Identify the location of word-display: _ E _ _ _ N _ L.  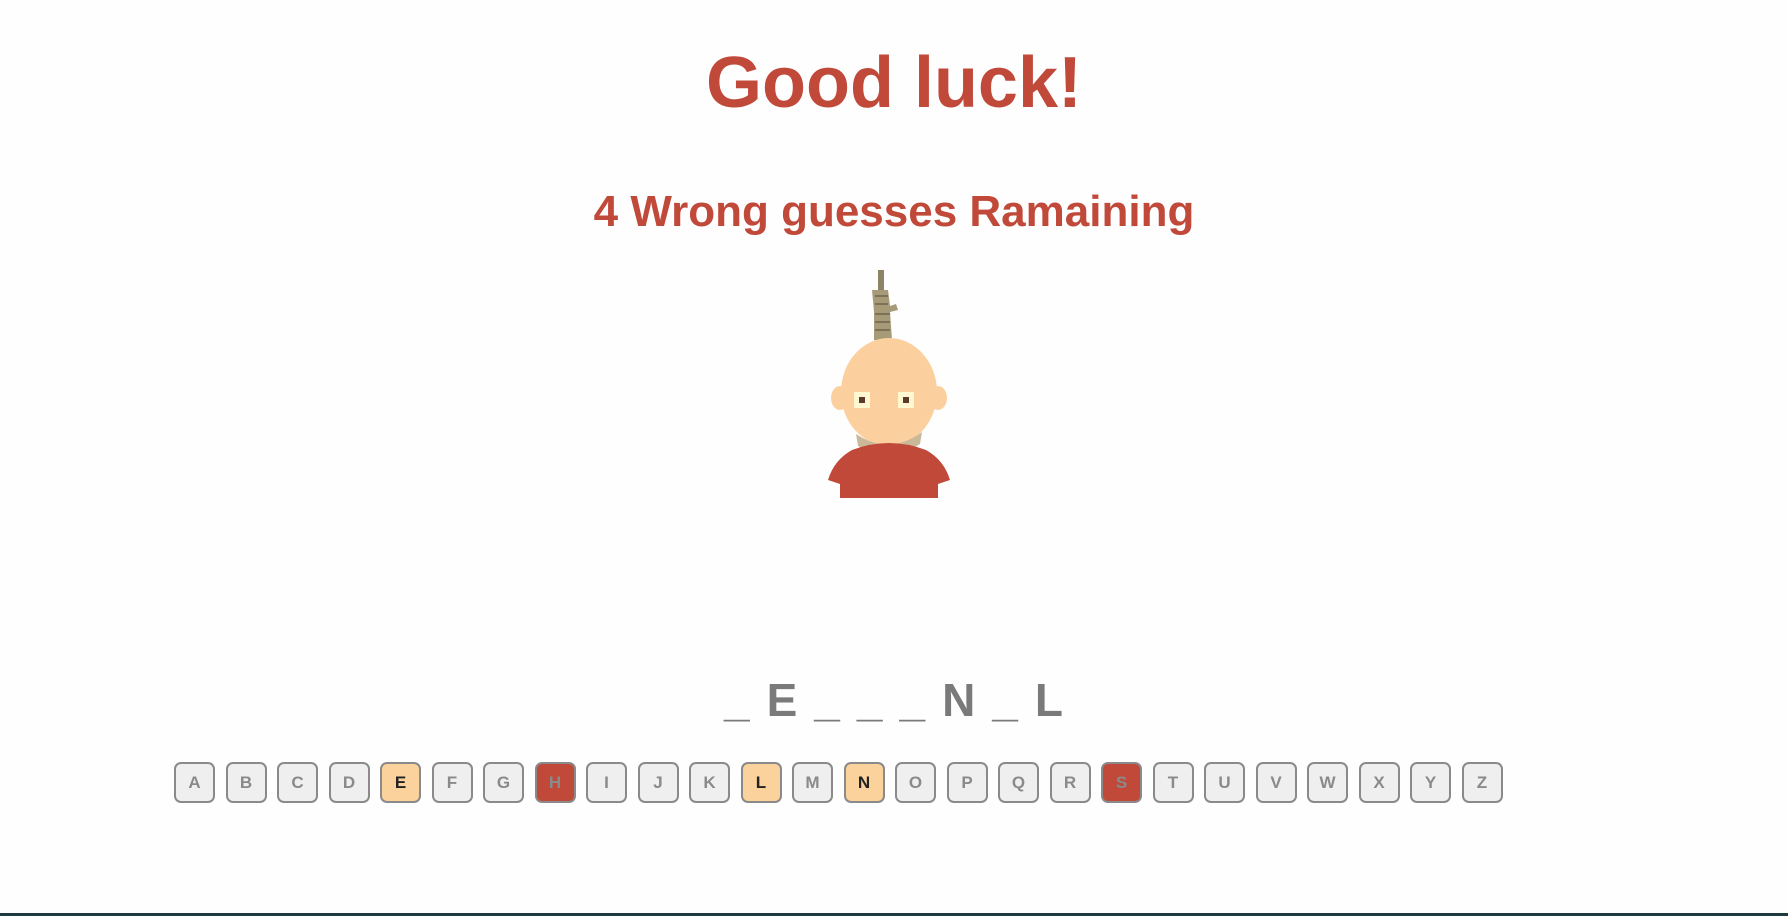
(894, 700).